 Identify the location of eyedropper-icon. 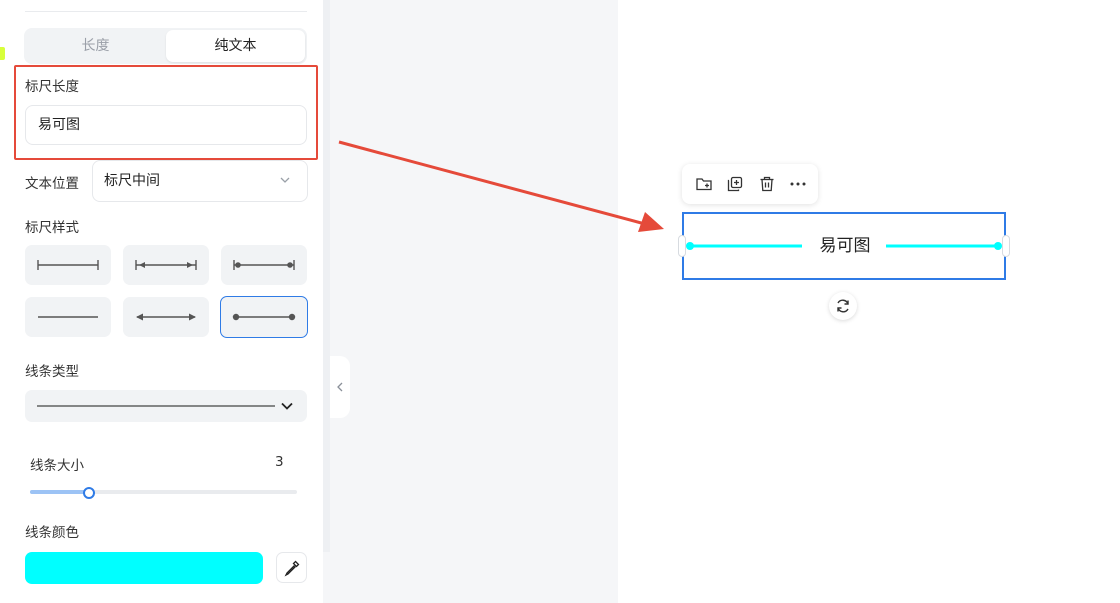
(292, 568).